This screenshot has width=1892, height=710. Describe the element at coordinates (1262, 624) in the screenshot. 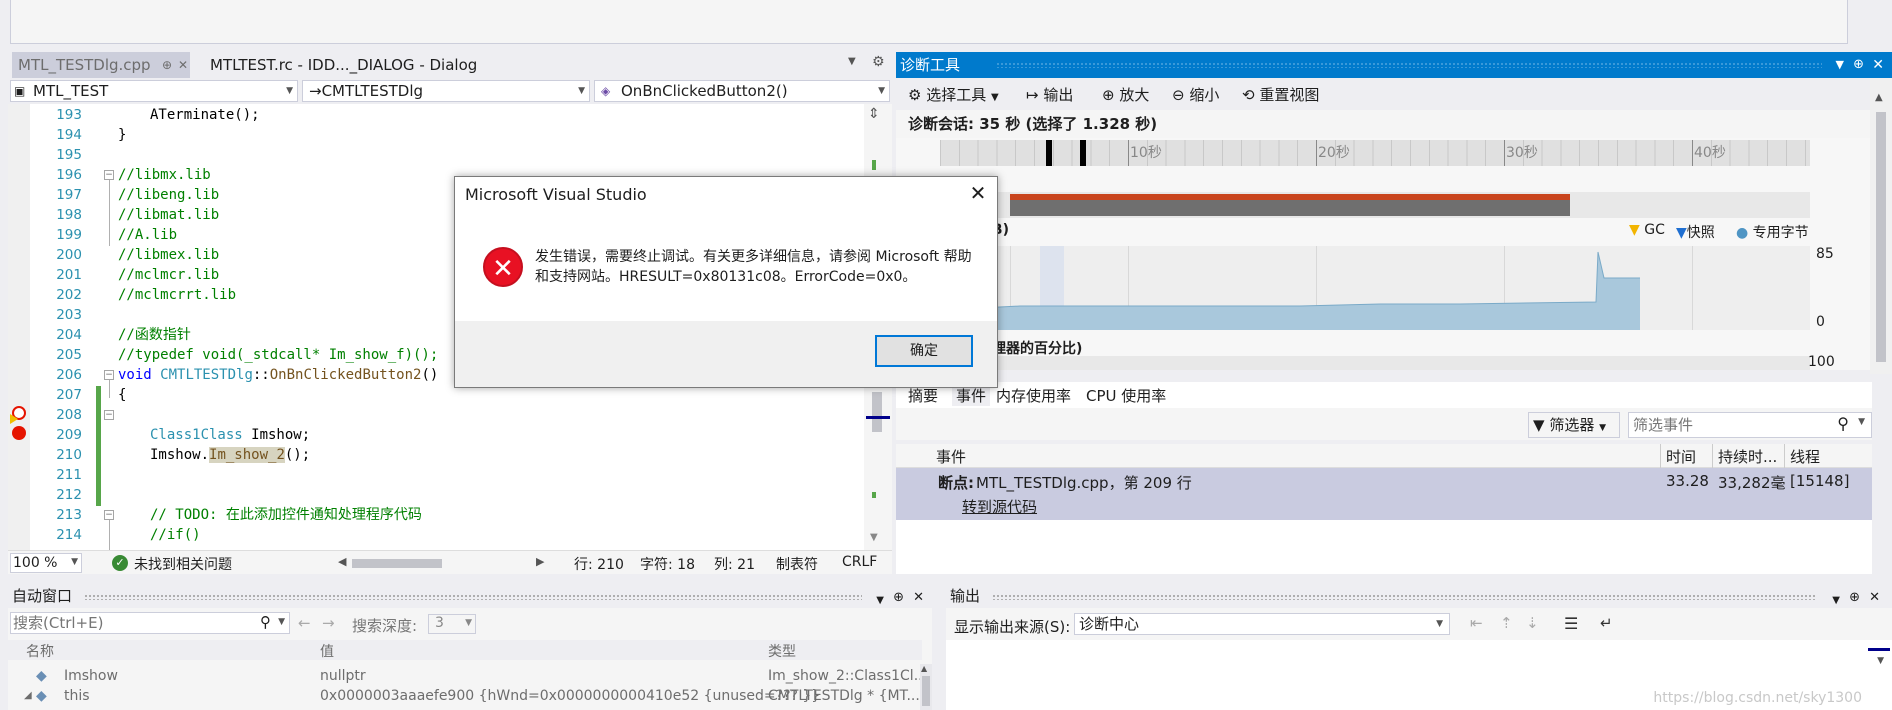

I see `output-source-dropdown: 诊断中心 ▼` at that location.